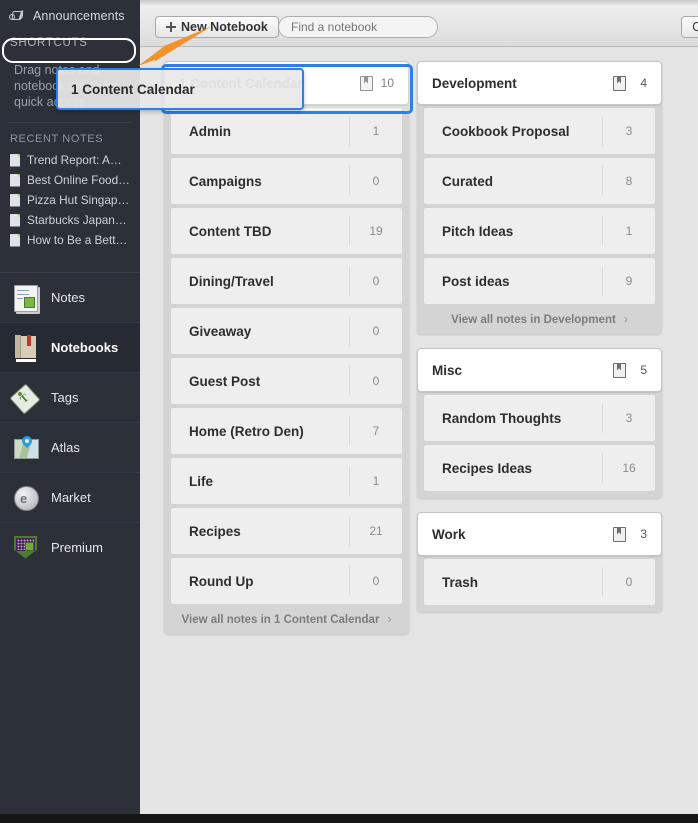 Image resolution: width=698 pixels, height=823 pixels. What do you see at coordinates (85, 347) in the screenshot?
I see `sidebar-label-notebooks: Notebooks` at bounding box center [85, 347].